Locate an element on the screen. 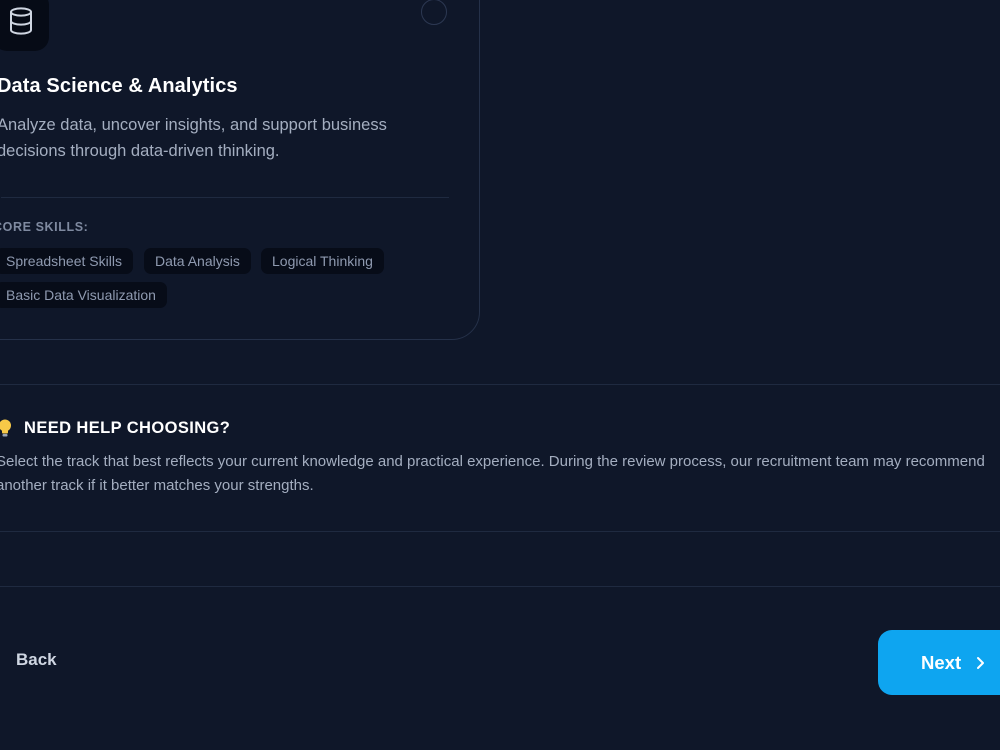 The image size is (1000, 750). chevron-right-icon is located at coordinates (981, 662).